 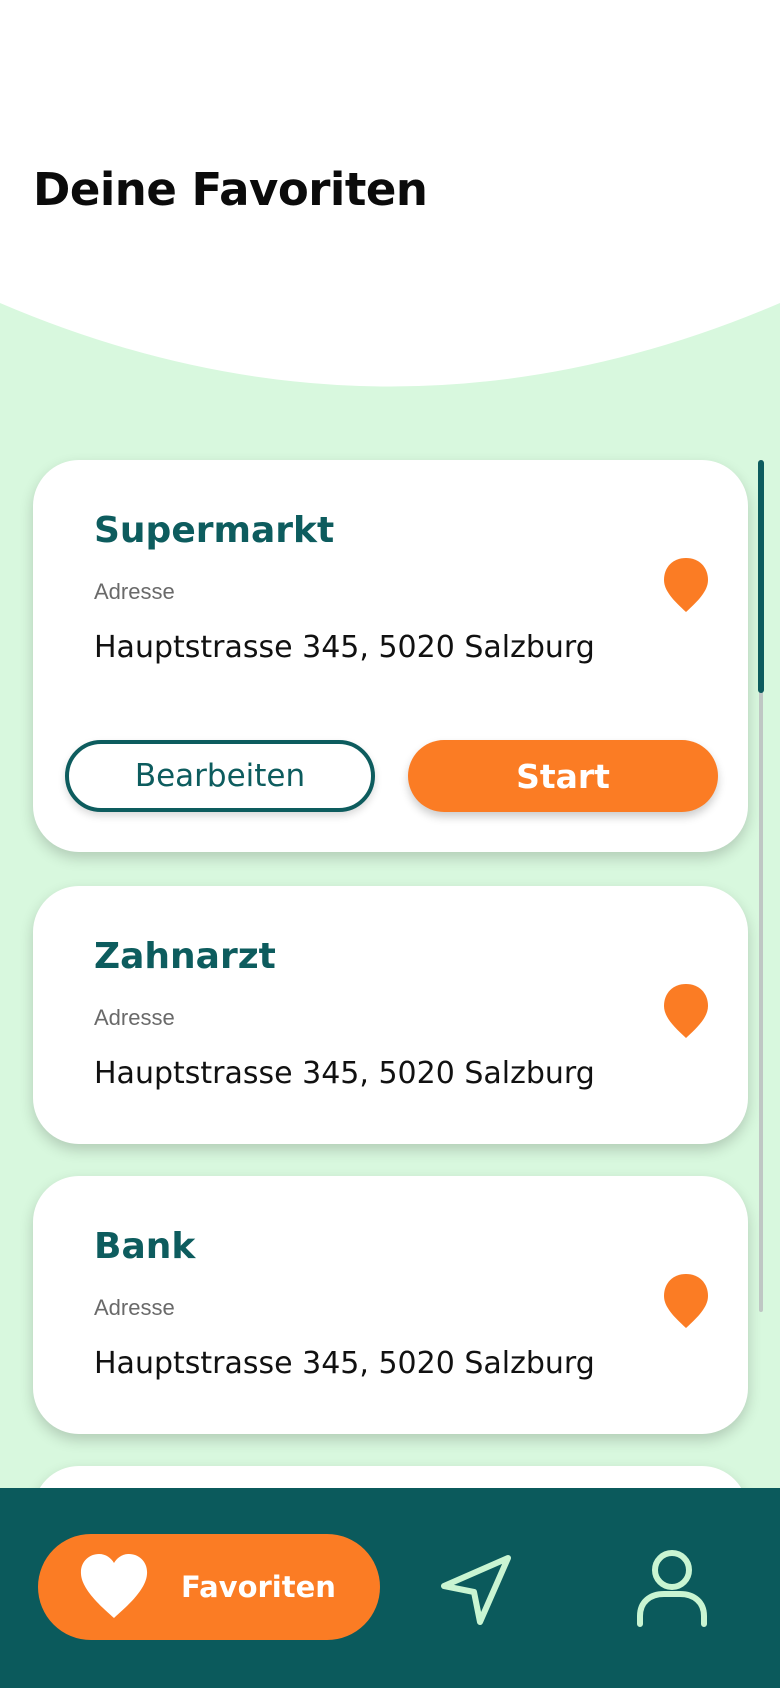 What do you see at coordinates (220, 776) in the screenshot?
I see `edit-button: Bearbeiten` at bounding box center [220, 776].